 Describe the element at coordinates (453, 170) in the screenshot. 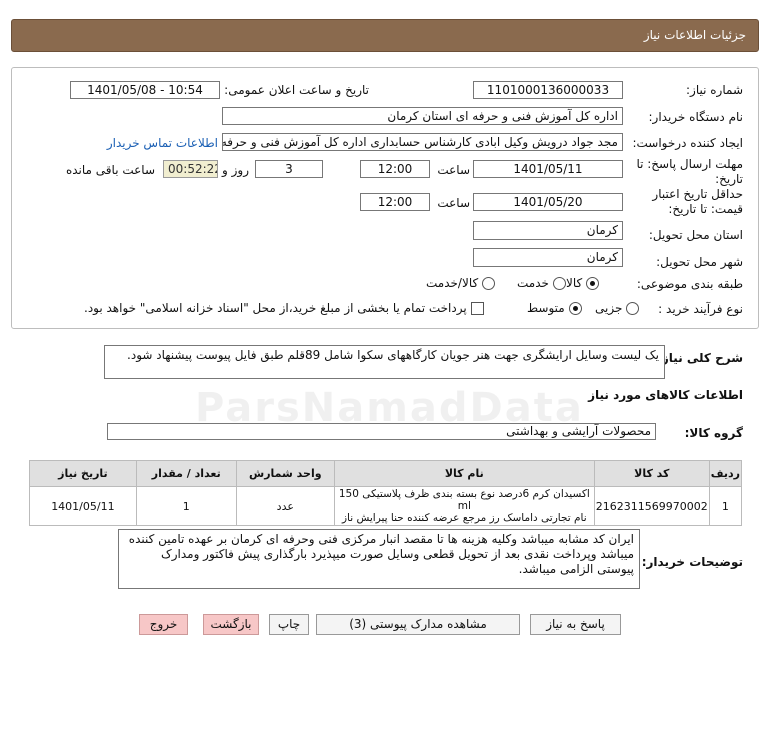

I see `deadline-time-label: ساعت` at that location.